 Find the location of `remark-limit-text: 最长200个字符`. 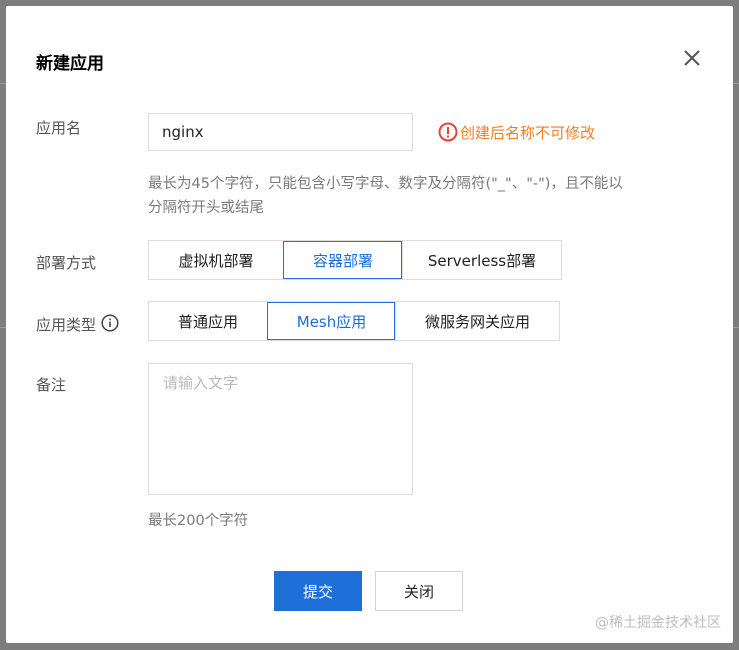

remark-limit-text: 最长200个字符 is located at coordinates (198, 521).